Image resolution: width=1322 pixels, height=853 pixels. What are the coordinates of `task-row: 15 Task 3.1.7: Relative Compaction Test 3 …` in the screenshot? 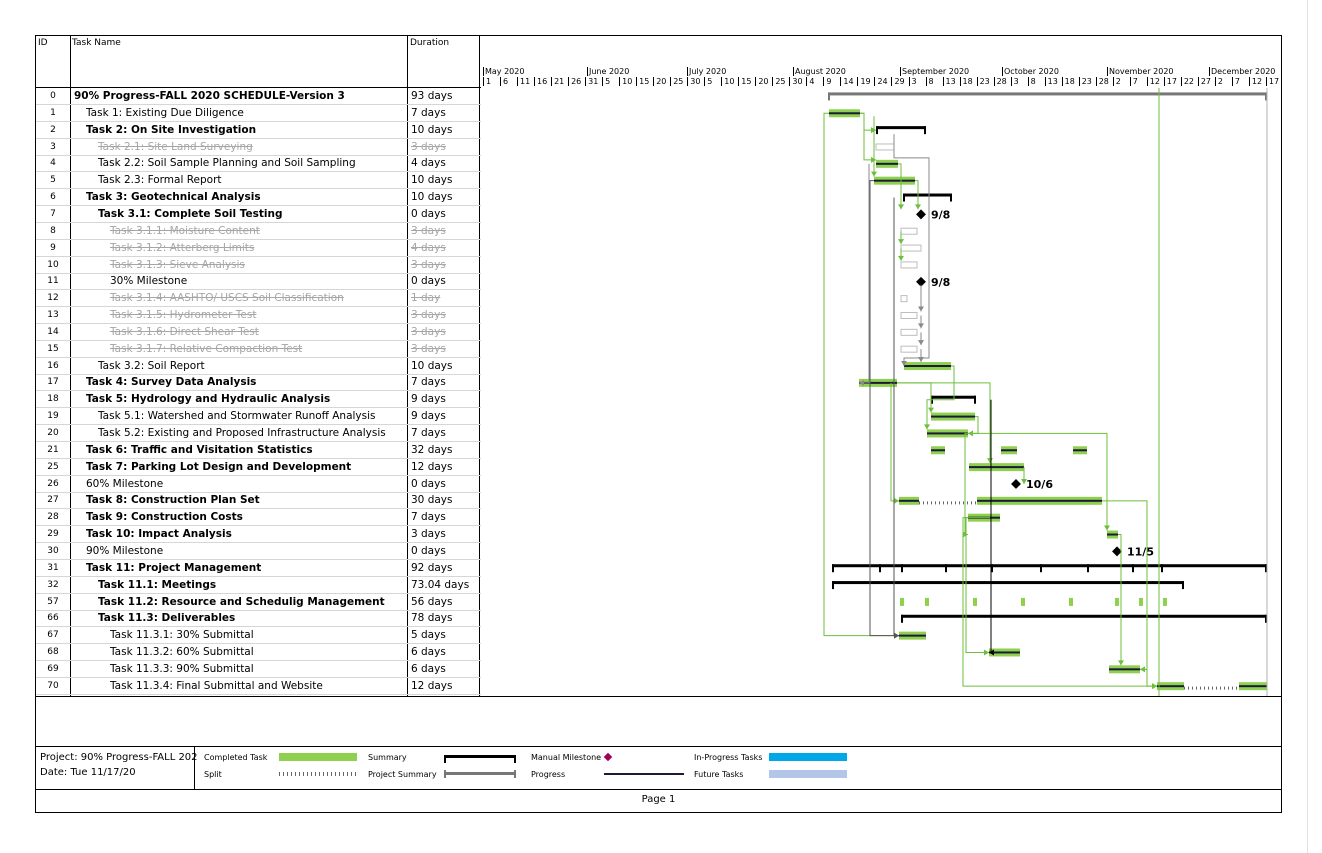 It's located at (258, 349).